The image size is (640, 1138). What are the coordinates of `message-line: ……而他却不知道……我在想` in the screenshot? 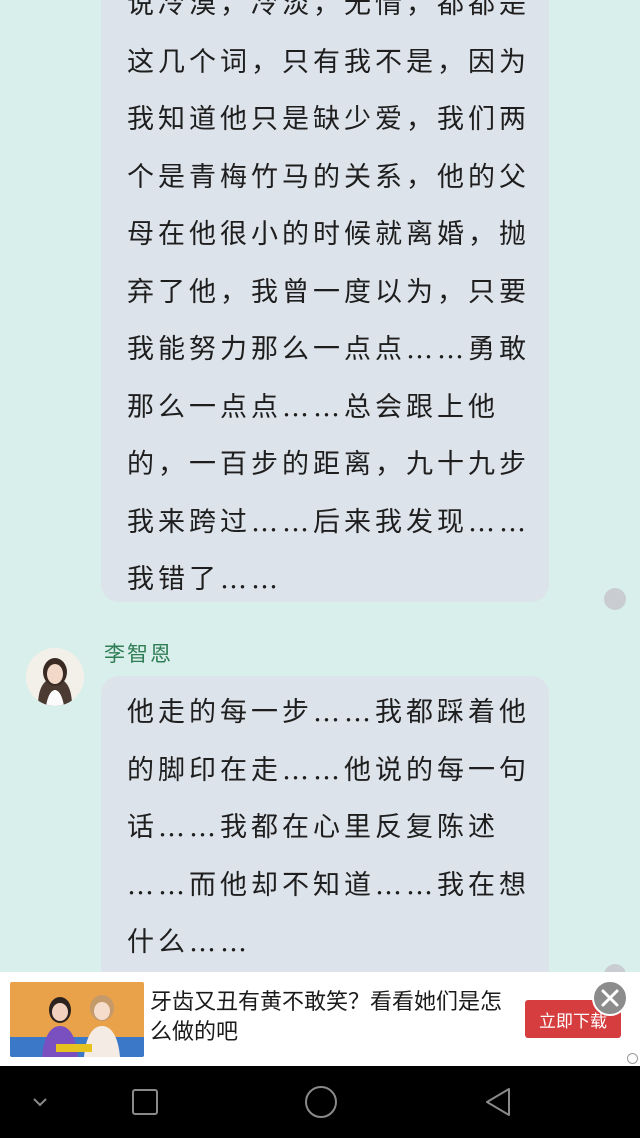 It's located at (328, 885).